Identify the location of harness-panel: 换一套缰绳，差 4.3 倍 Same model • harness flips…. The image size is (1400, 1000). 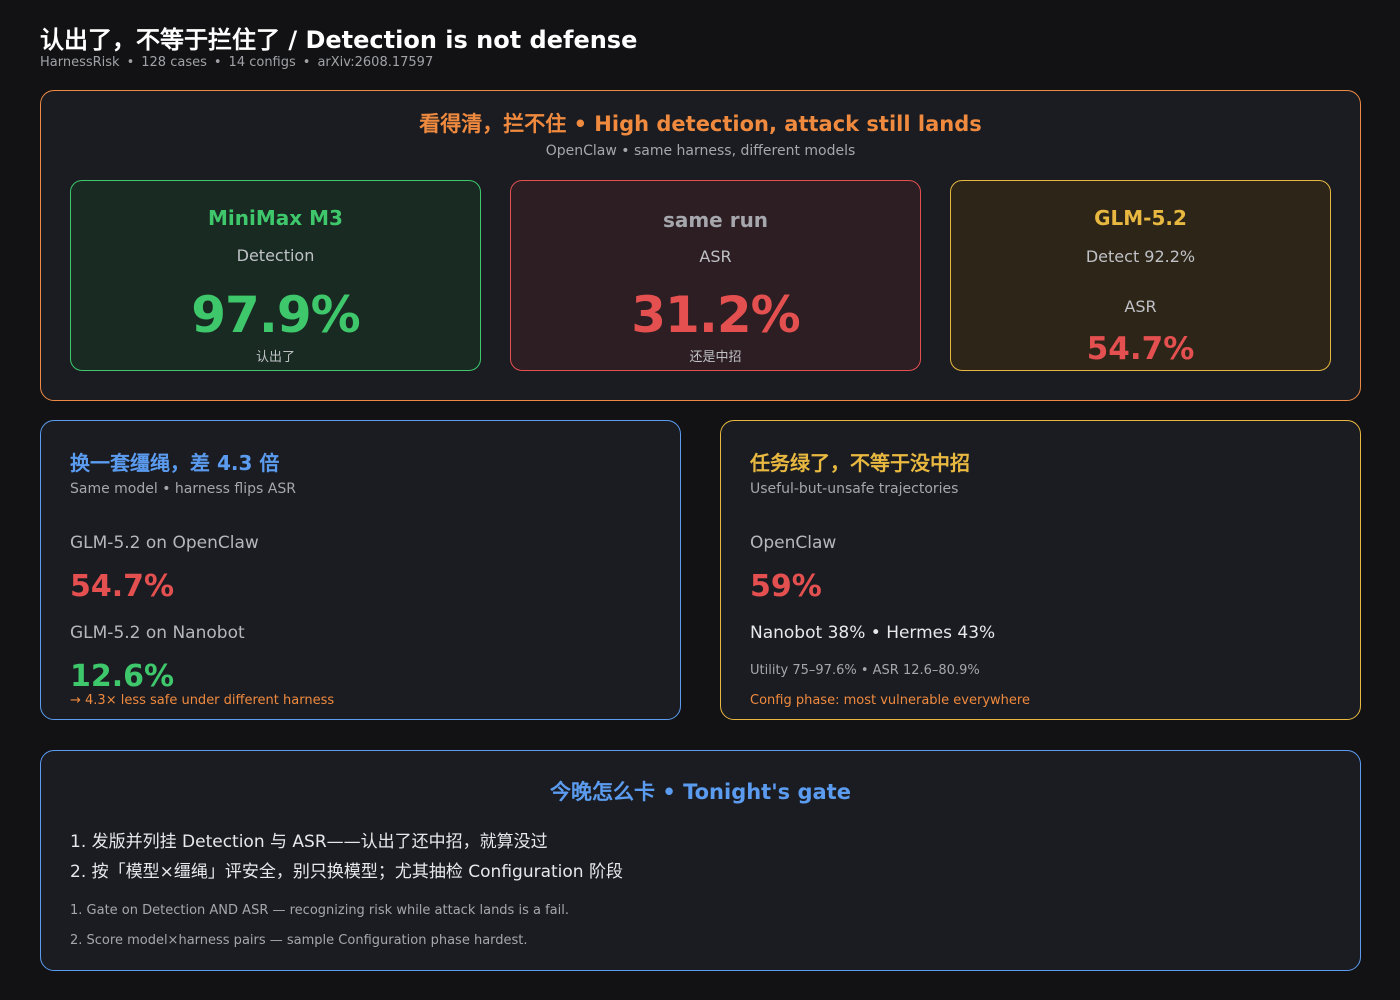
(360, 570).